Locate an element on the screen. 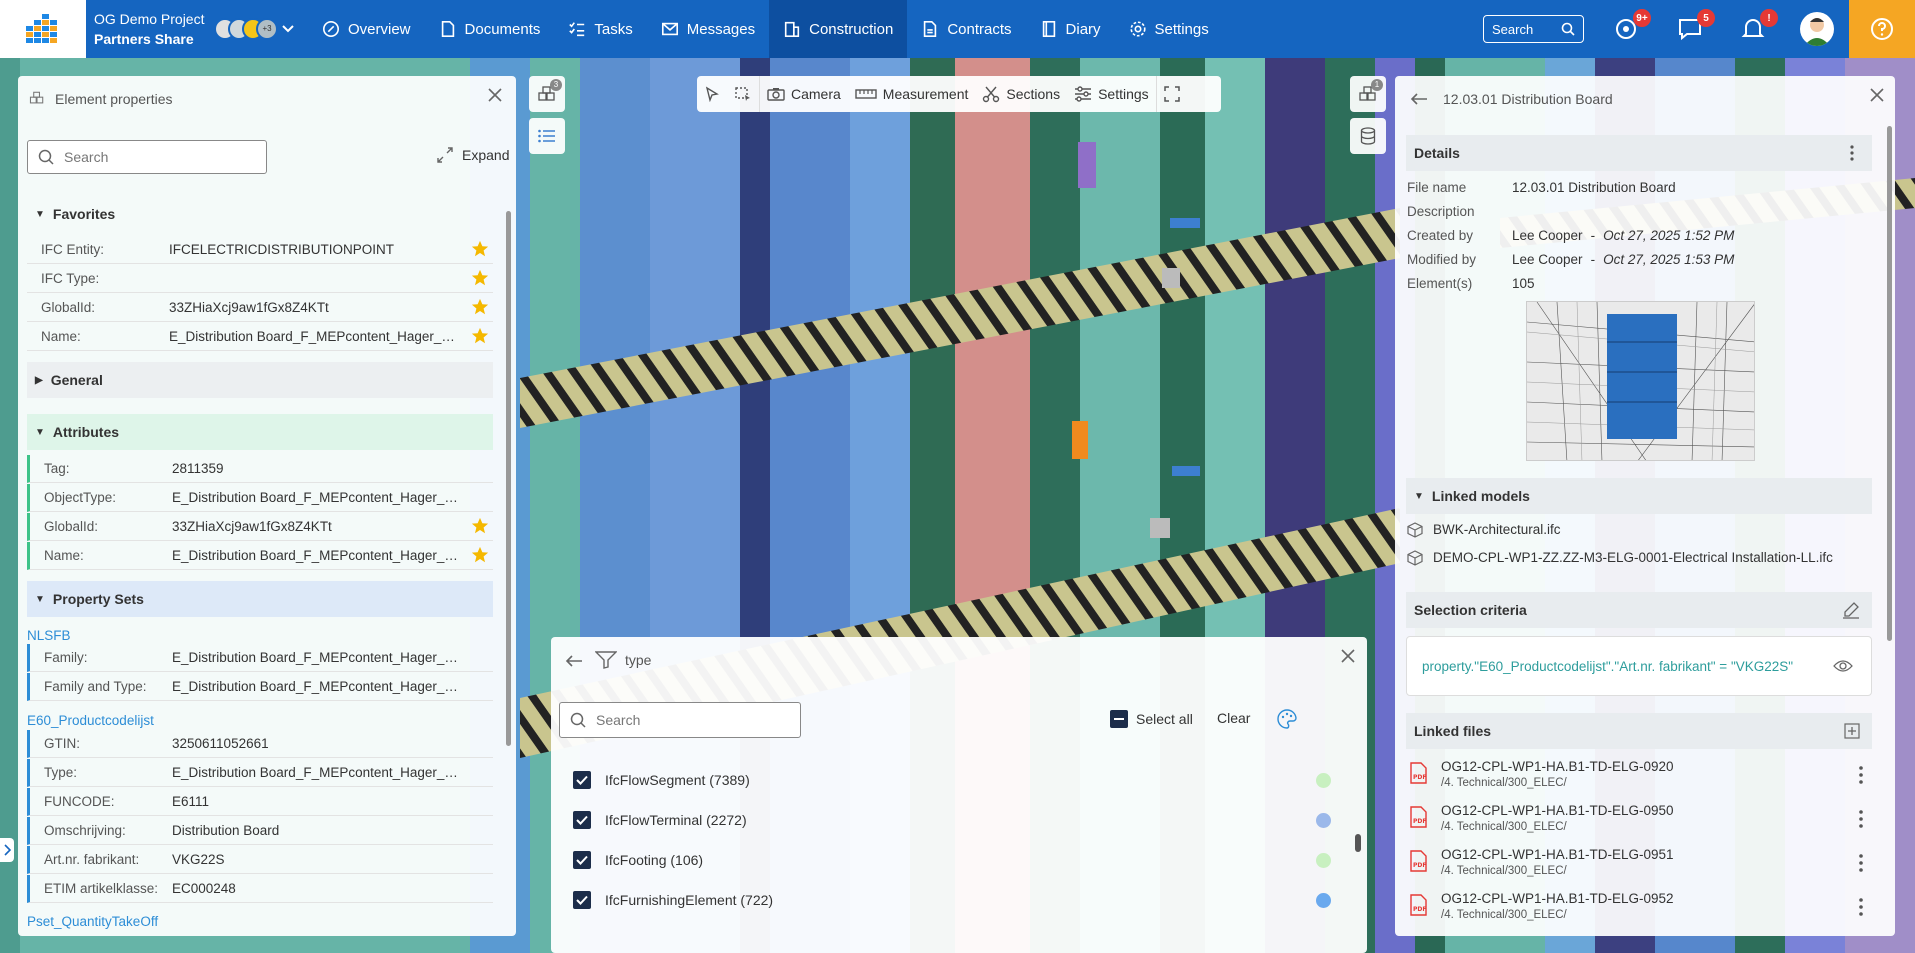 The width and height of the screenshot is (1915, 953). attributes-title: Attributes is located at coordinates (86, 432).